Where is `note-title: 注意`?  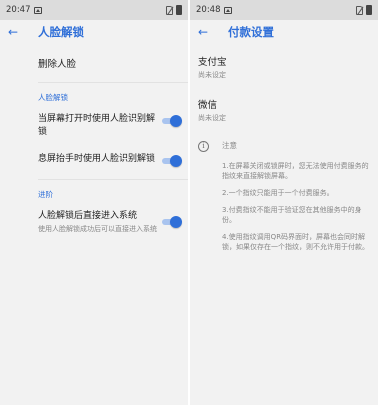
note-title: 注意 is located at coordinates (229, 145).